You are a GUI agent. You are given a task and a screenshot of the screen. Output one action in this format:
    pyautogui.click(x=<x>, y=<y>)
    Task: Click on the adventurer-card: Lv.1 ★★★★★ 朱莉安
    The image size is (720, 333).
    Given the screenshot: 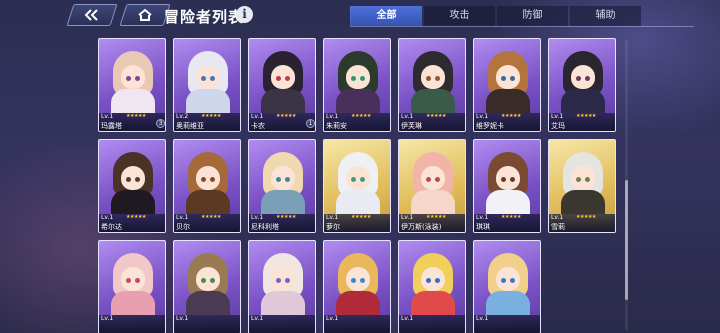 What is the action you would take?
    pyautogui.click(x=357, y=85)
    